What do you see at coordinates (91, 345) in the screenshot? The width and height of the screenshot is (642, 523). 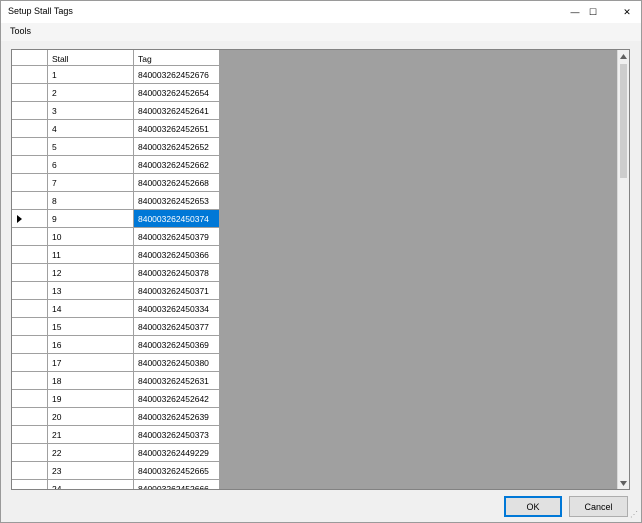 I see `stall-cell: 16` at bounding box center [91, 345].